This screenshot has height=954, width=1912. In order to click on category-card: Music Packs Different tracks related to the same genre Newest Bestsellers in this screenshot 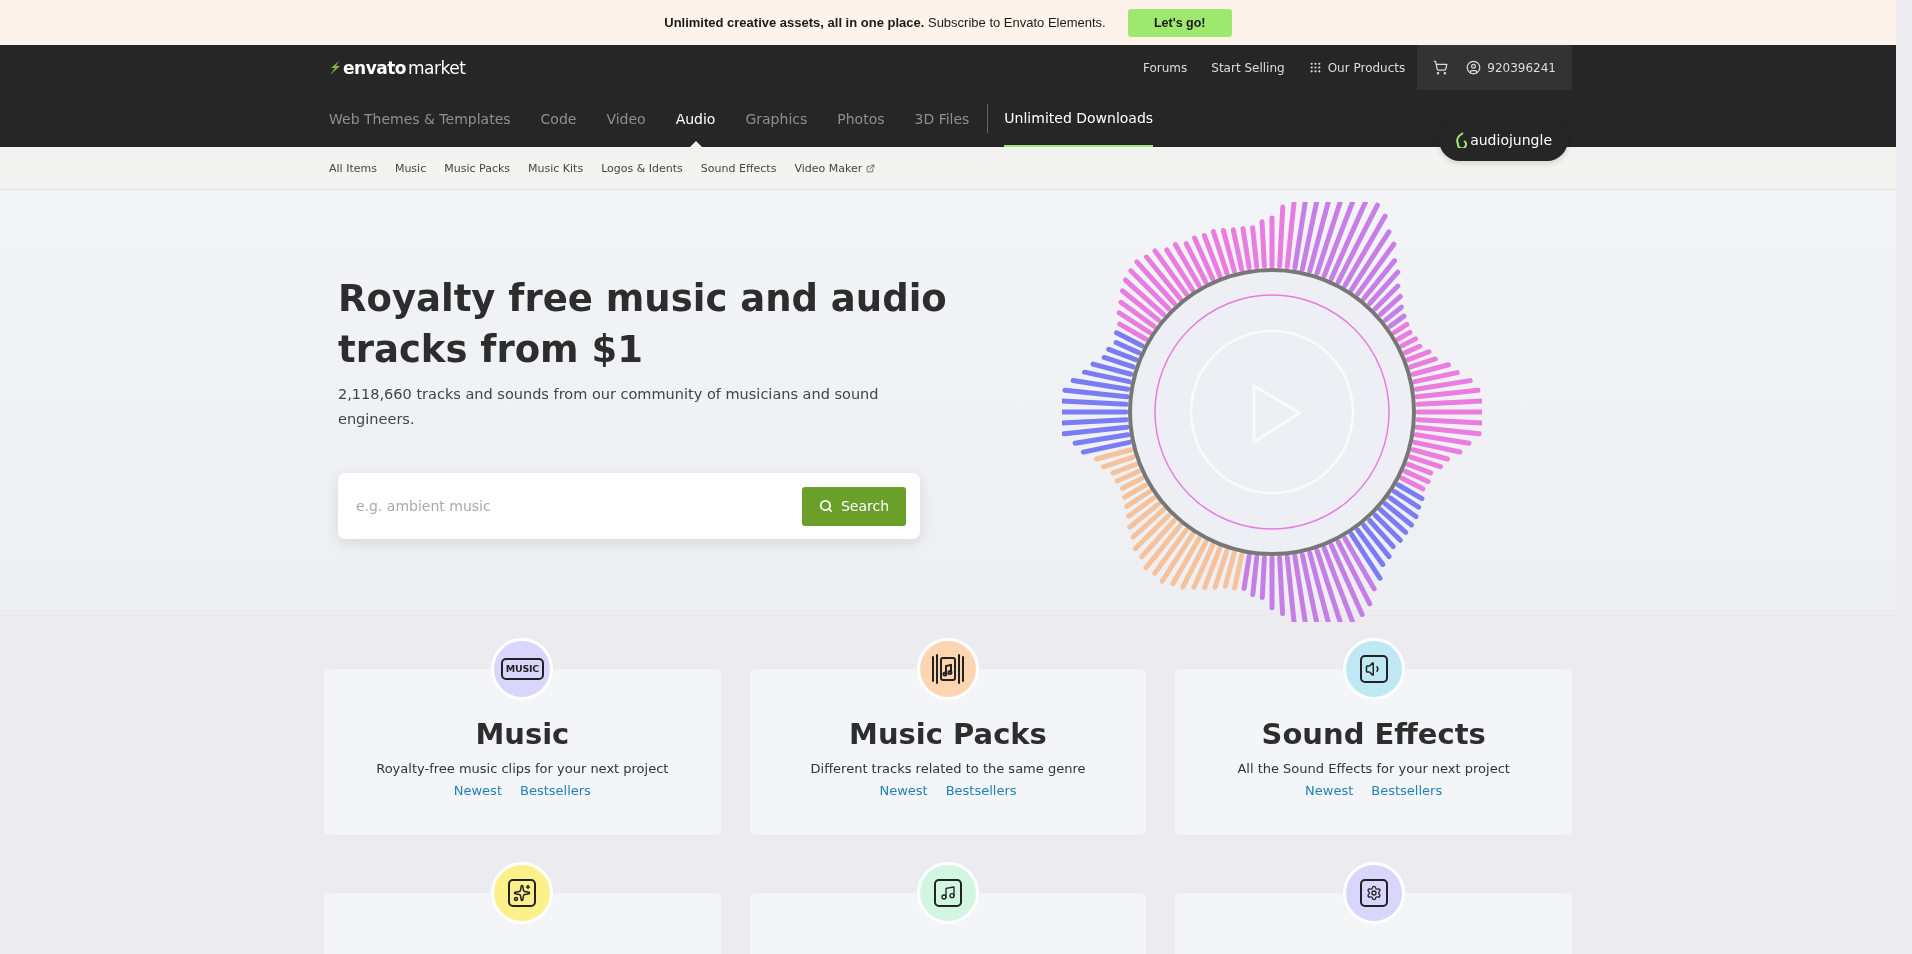, I will do `click(948, 752)`.